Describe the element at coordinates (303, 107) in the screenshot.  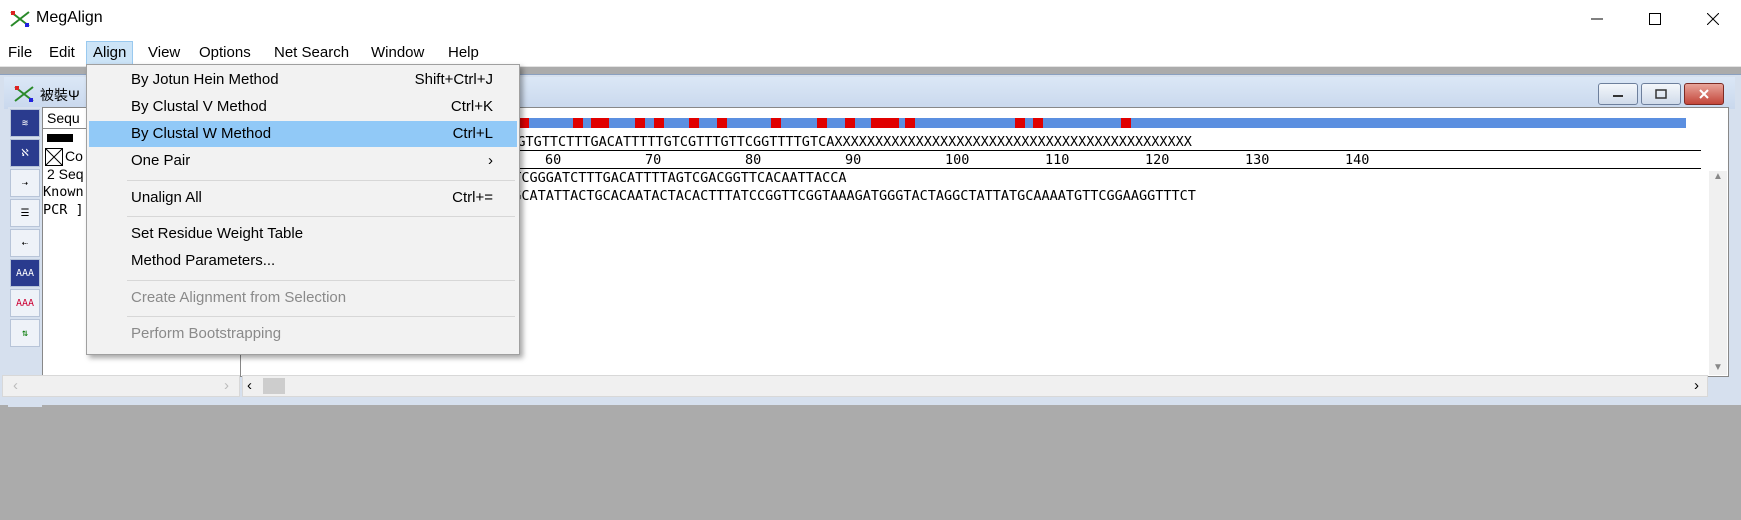
I see `menu-item-clustal-v: By Clustal V Method Ctrl+K` at that location.